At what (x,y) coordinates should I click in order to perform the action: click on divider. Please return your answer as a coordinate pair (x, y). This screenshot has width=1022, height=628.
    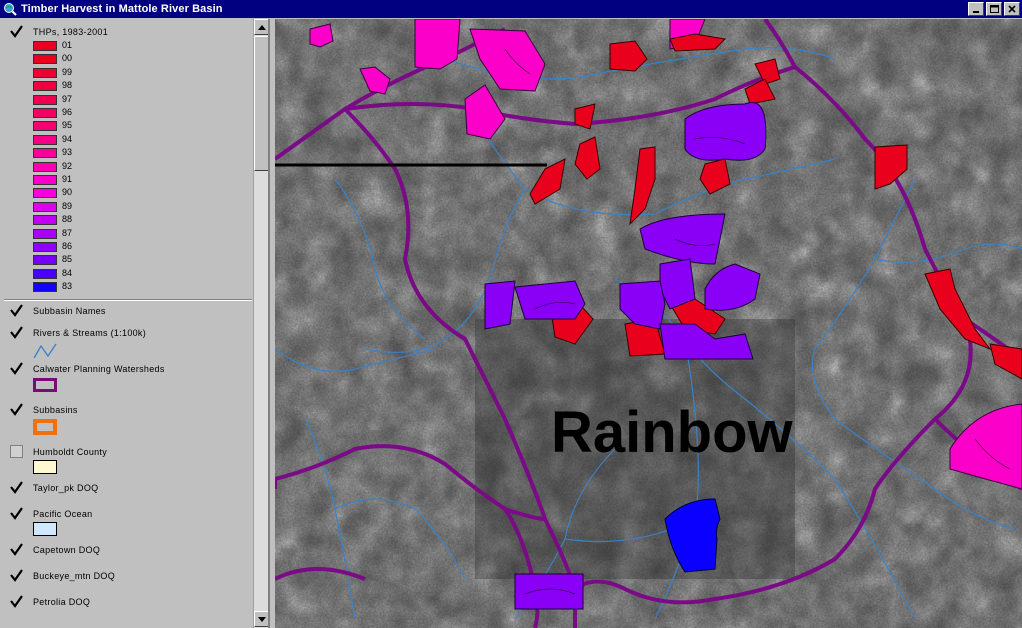
    Looking at the image, I should click on (128, 300).